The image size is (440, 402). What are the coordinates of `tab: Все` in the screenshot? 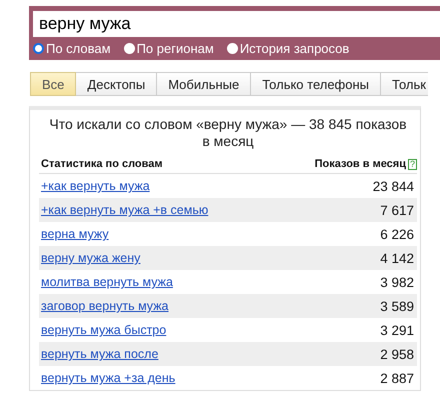 It's located at (53, 84).